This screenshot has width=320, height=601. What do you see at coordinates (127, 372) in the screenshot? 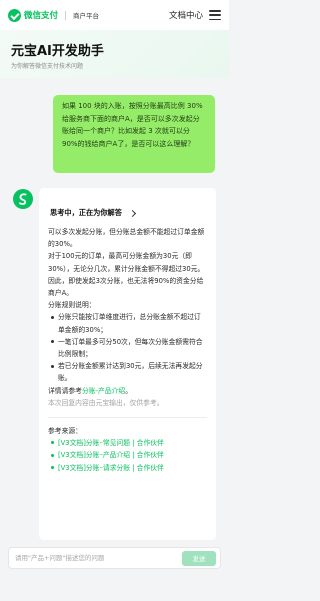
I see `rule-item: 若已分账金额累计达到30元，后续无法再发起分账。` at bounding box center [127, 372].